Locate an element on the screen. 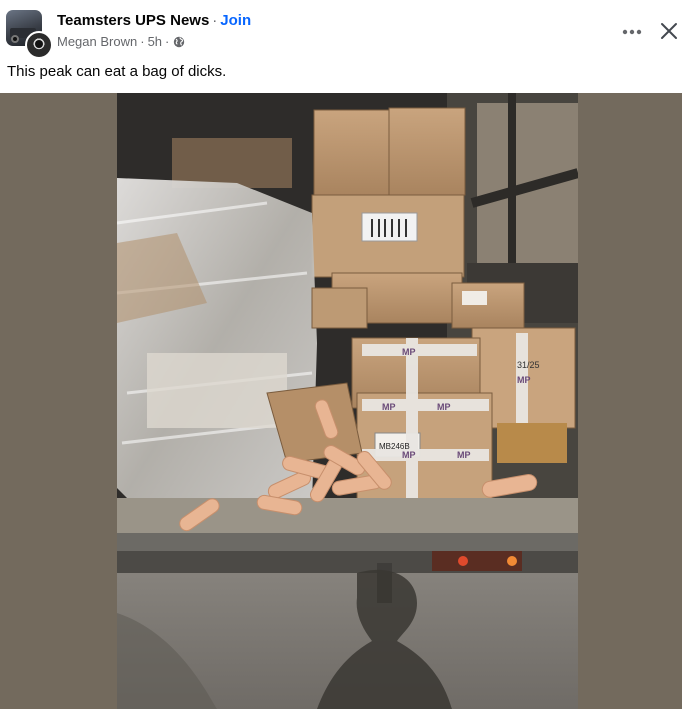 Image resolution: width=682 pixels, height=709 pixels. avatar is located at coordinates (29, 34).